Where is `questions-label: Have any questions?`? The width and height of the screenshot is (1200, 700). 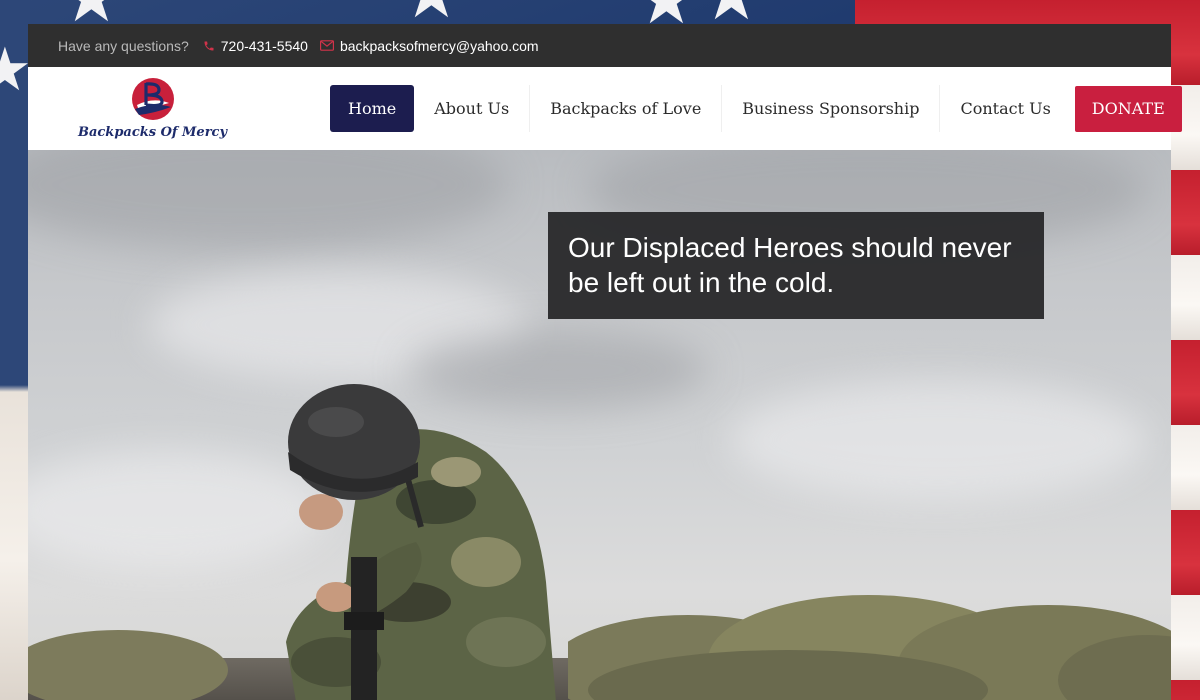 questions-label: Have any questions? is located at coordinates (123, 45).